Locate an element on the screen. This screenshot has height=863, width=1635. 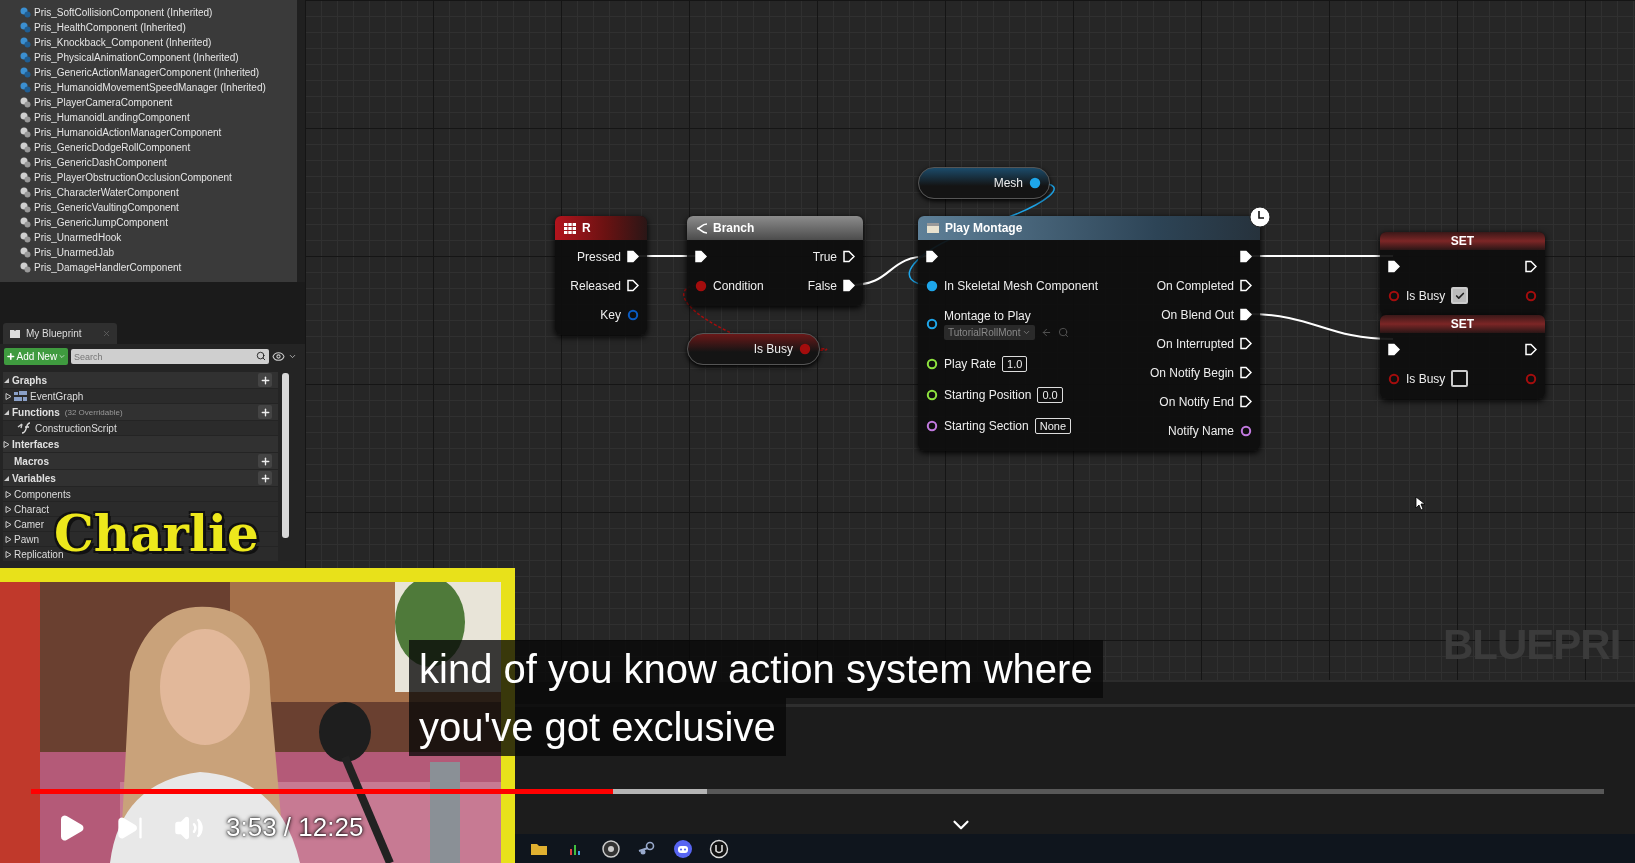
visibility-icon is located at coordinates (278, 356).